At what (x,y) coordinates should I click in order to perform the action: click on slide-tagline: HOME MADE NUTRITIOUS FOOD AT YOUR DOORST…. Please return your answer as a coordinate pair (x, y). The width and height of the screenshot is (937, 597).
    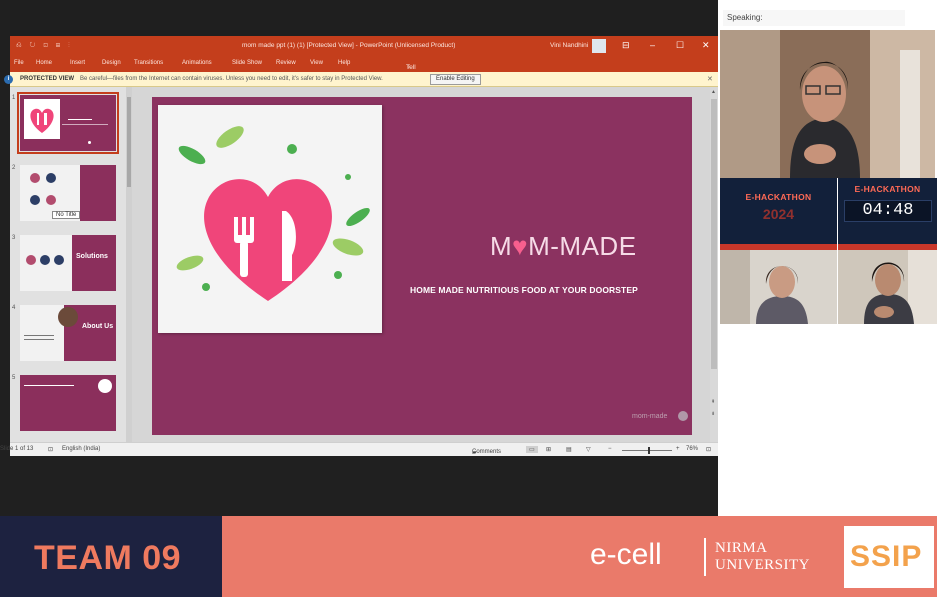
    Looking at the image, I should click on (524, 290).